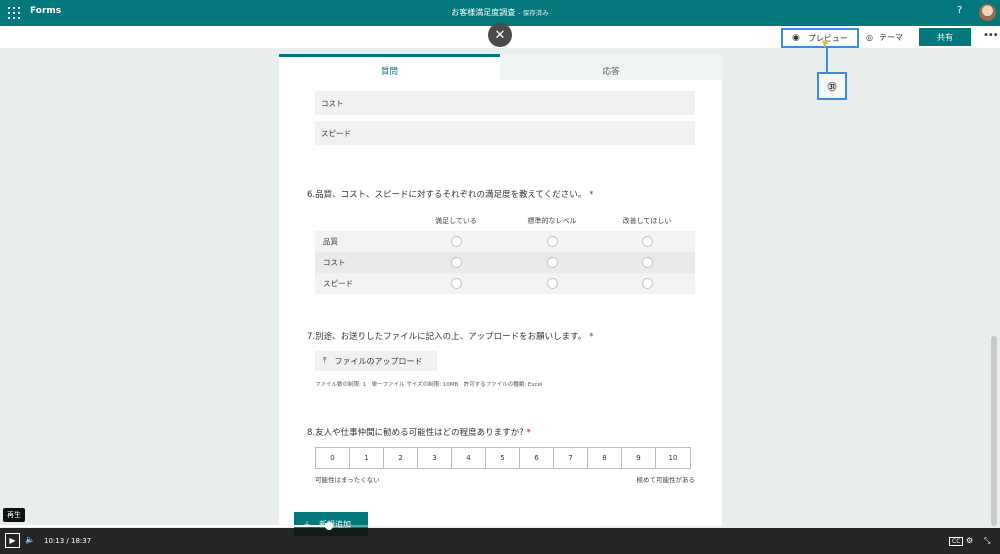 The width and height of the screenshot is (1000, 554). Describe the element at coordinates (666, 480) in the screenshot. I see `scale-high-label: 極めて可能性がある` at that location.